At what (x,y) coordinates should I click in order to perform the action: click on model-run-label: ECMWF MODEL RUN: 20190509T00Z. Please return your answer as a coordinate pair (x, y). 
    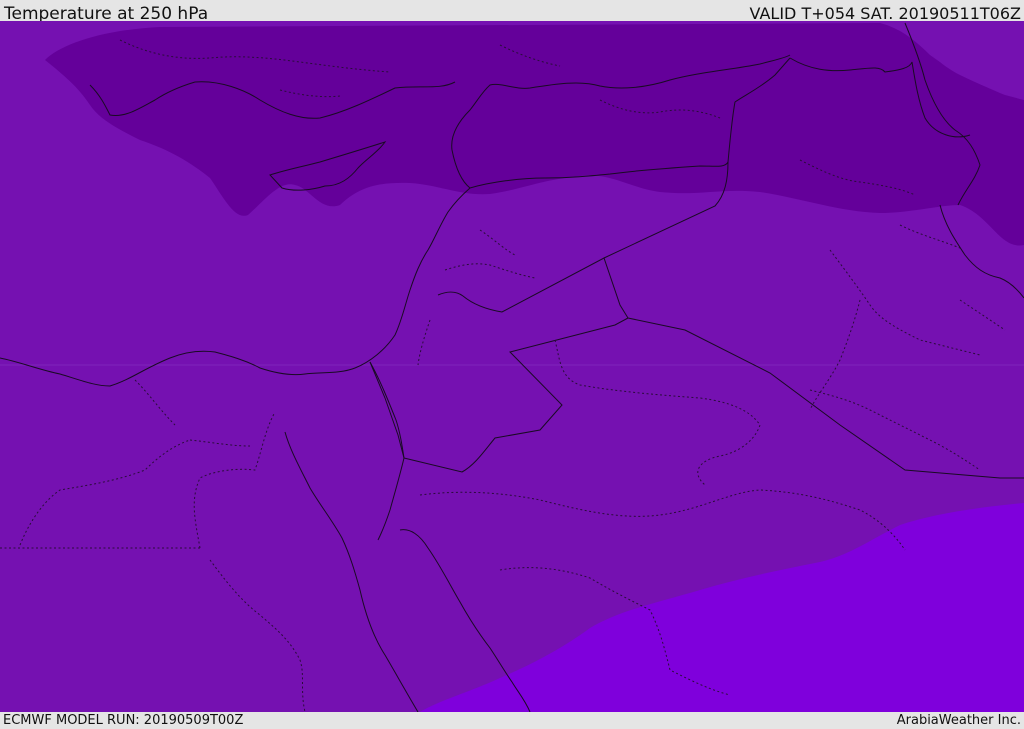
    Looking at the image, I should click on (123, 720).